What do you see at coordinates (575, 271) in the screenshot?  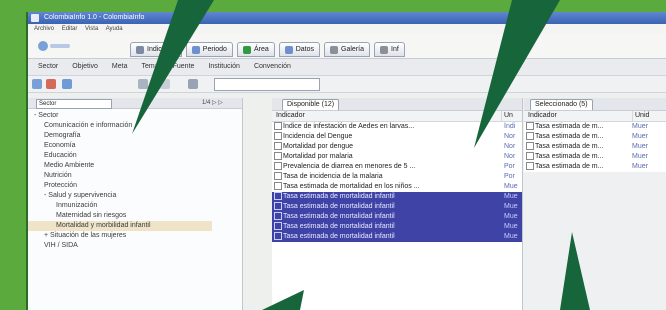 I see `callout-pointer-selected` at bounding box center [575, 271].